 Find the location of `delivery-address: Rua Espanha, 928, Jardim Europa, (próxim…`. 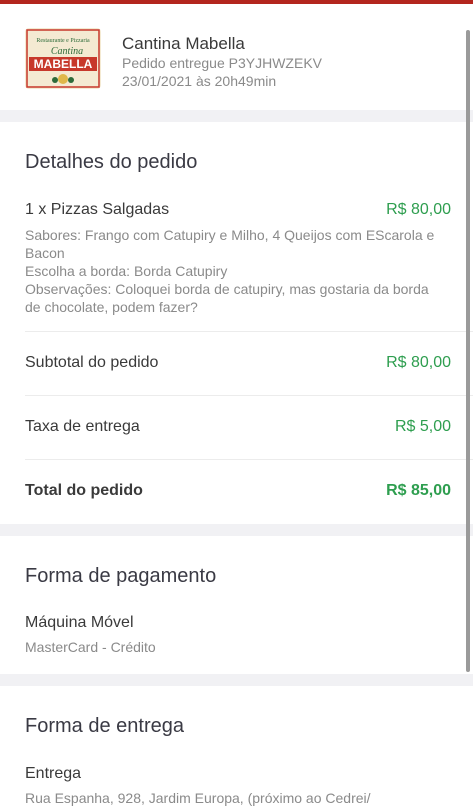

delivery-address: Rua Espanha, 928, Jardim Europa, (próxim… is located at coordinates (198, 798).